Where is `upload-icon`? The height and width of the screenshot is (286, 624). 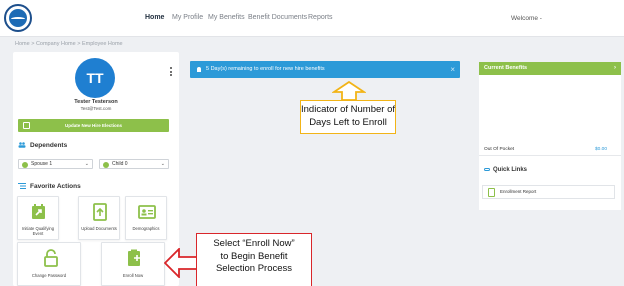 upload-icon is located at coordinates (100, 212).